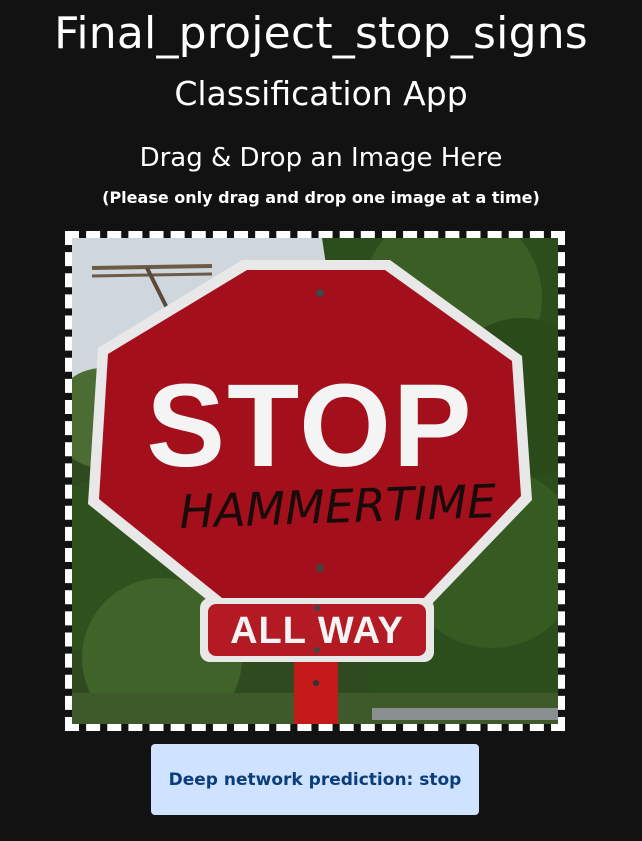 The height and width of the screenshot is (841, 642). Describe the element at coordinates (321, 93) in the screenshot. I see `app-subtitle: Classification App` at that location.